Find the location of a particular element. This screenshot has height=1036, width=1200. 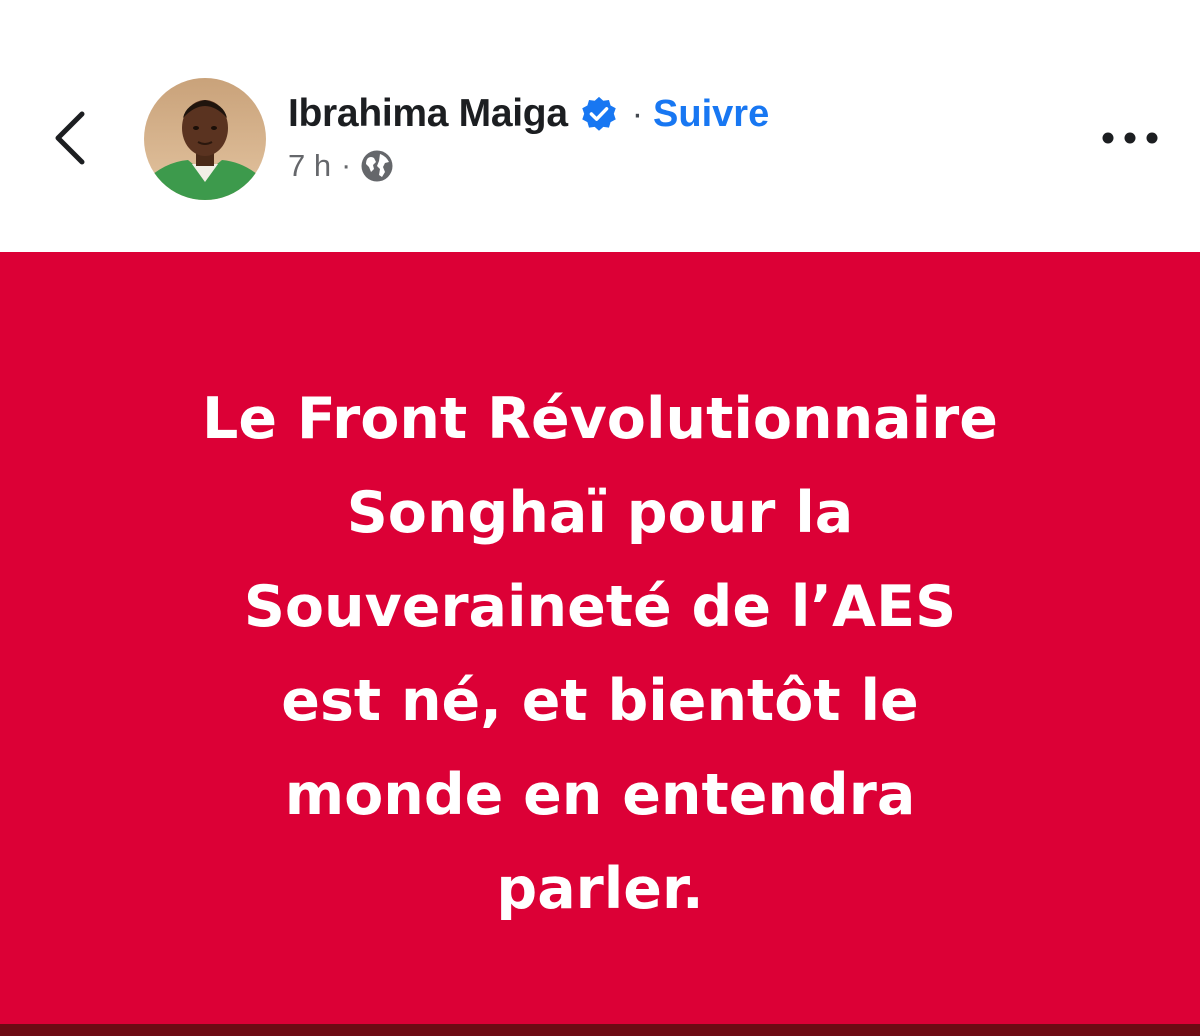

post-time: 7 h is located at coordinates (309, 166).